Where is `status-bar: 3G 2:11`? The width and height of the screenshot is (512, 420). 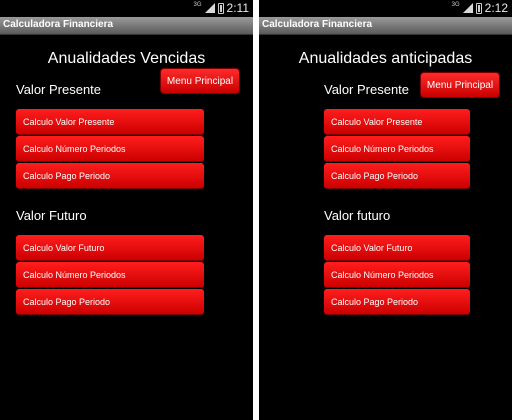
status-bar: 3G 2:11 is located at coordinates (126, 8).